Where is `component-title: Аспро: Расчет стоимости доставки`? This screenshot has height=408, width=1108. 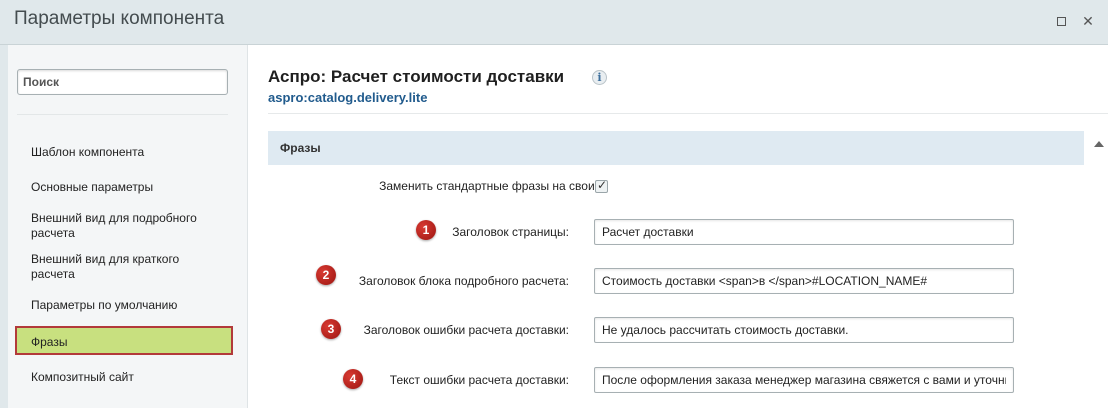
component-title: Аспро: Расчет стоимости доставки is located at coordinates (416, 76).